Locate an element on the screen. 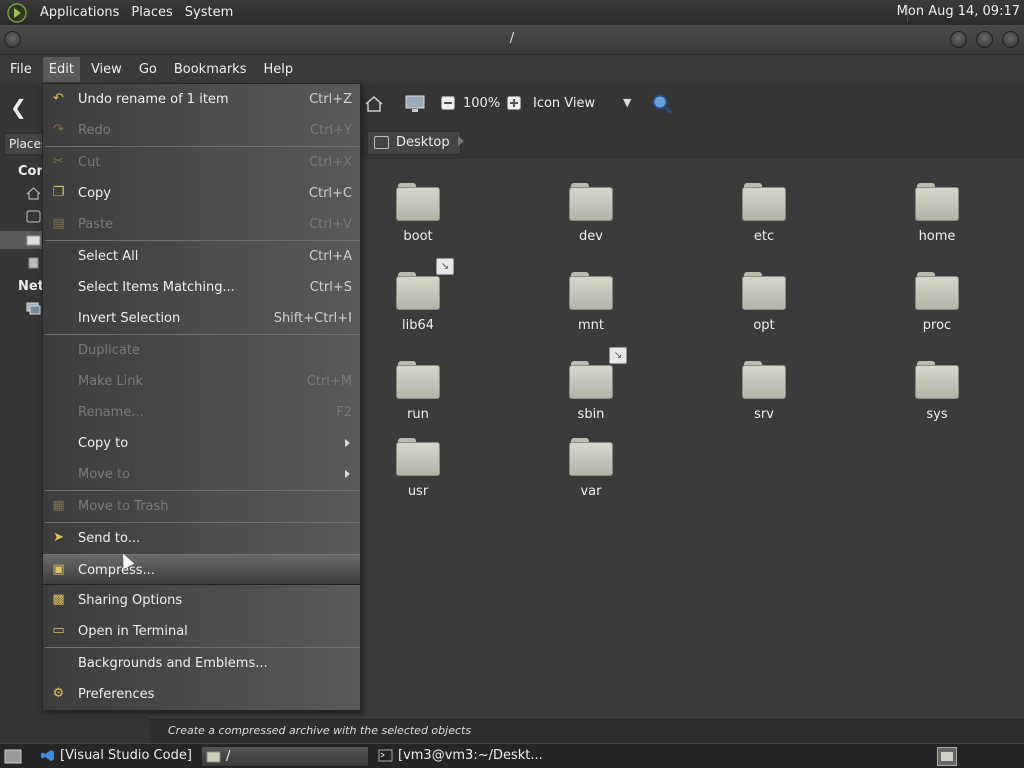  folder-item: opt is located at coordinates (764, 302).